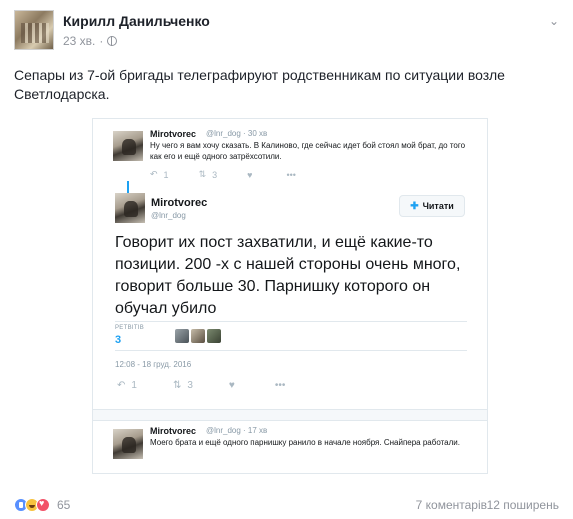 Image resolution: width=573 pixels, height=519 pixels. What do you see at coordinates (237, 133) in the screenshot?
I see `tweet-handle: @lnr_dog · 30 хв` at bounding box center [237, 133].